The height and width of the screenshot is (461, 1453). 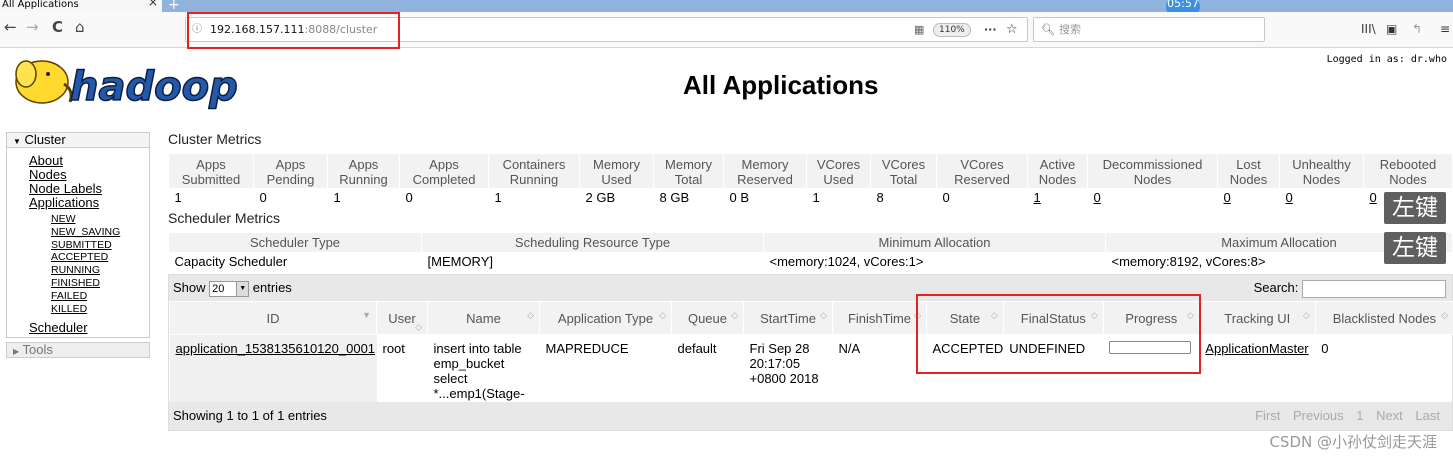 I want to click on metric-header: Memory Reserved, so click(x=765, y=171).